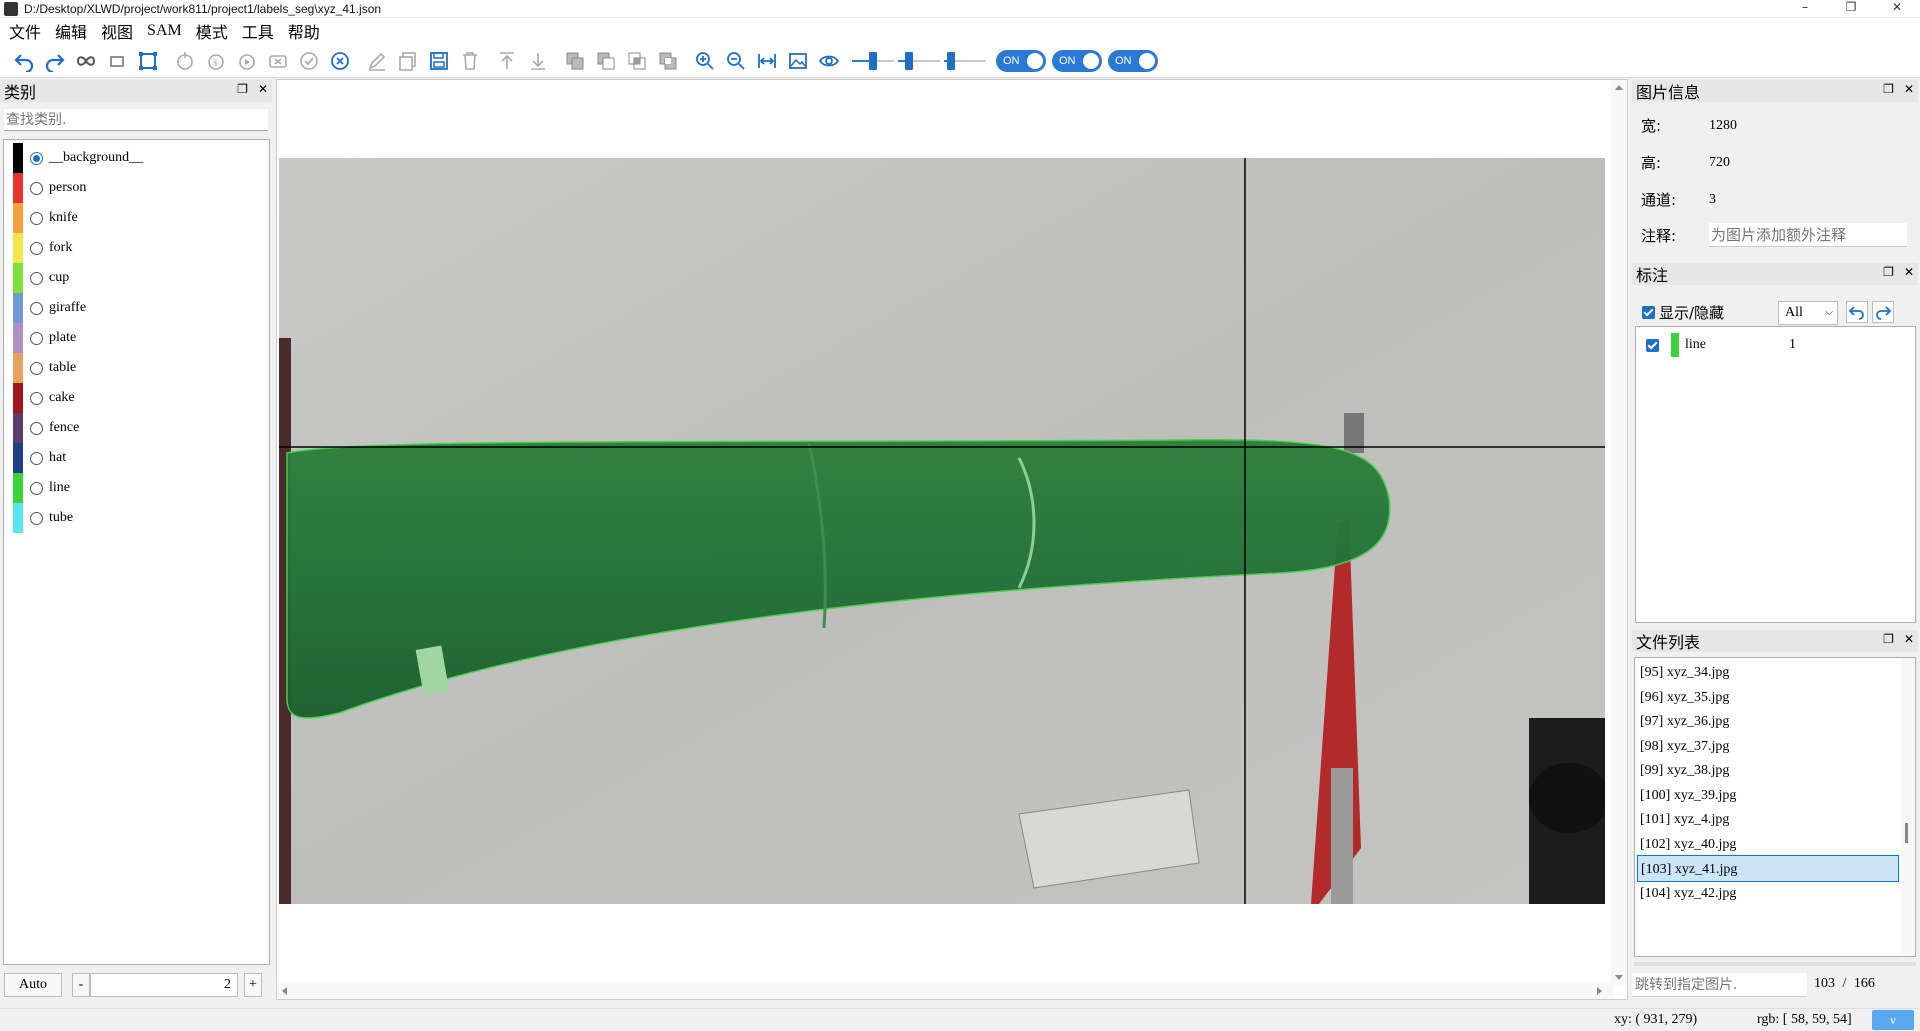 Image resolution: width=1920 pixels, height=1031 pixels. Describe the element at coordinates (470, 61) in the screenshot. I see `delete-icon` at that location.